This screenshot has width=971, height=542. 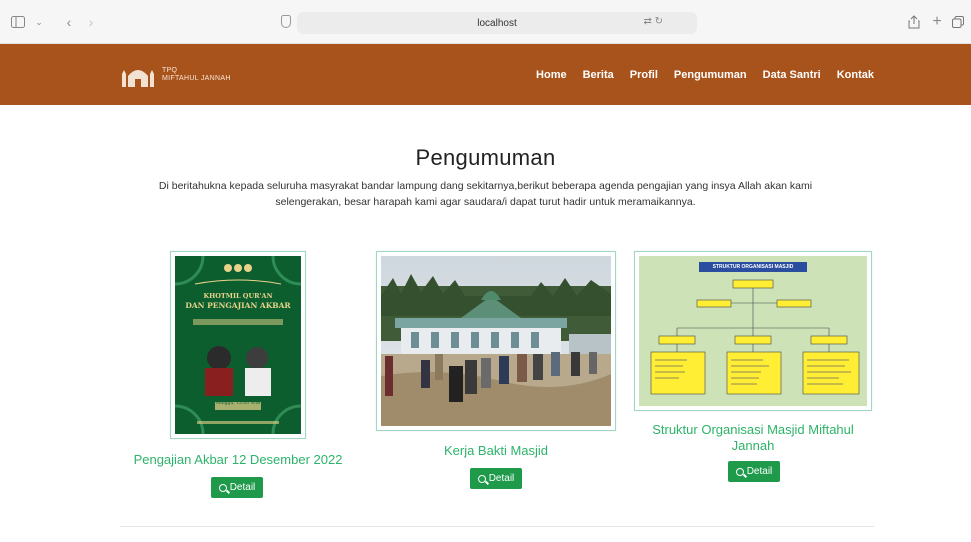 What do you see at coordinates (792, 75) in the screenshot?
I see `nav-data-santri: Data Santri` at bounding box center [792, 75].